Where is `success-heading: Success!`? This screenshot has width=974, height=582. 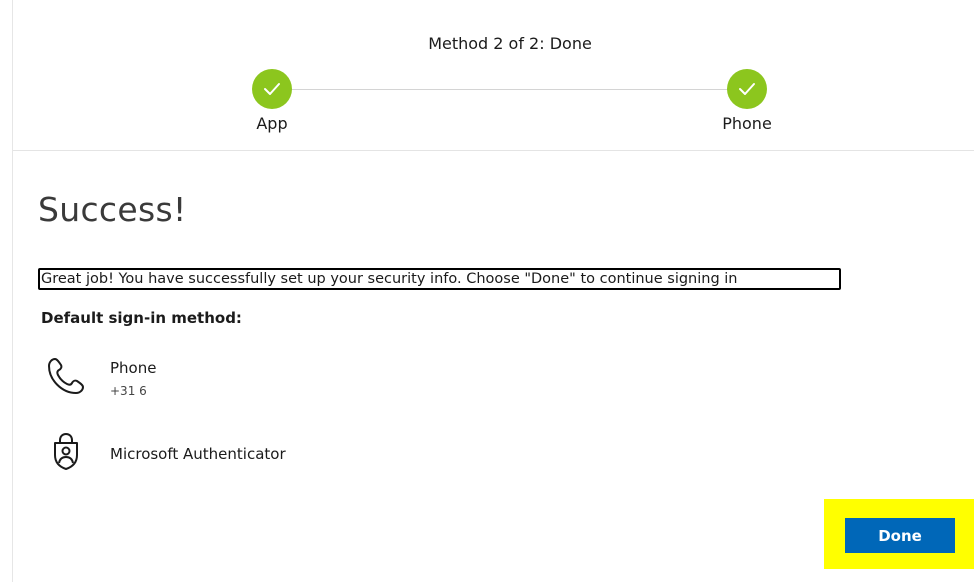 success-heading: Success! is located at coordinates (112, 209).